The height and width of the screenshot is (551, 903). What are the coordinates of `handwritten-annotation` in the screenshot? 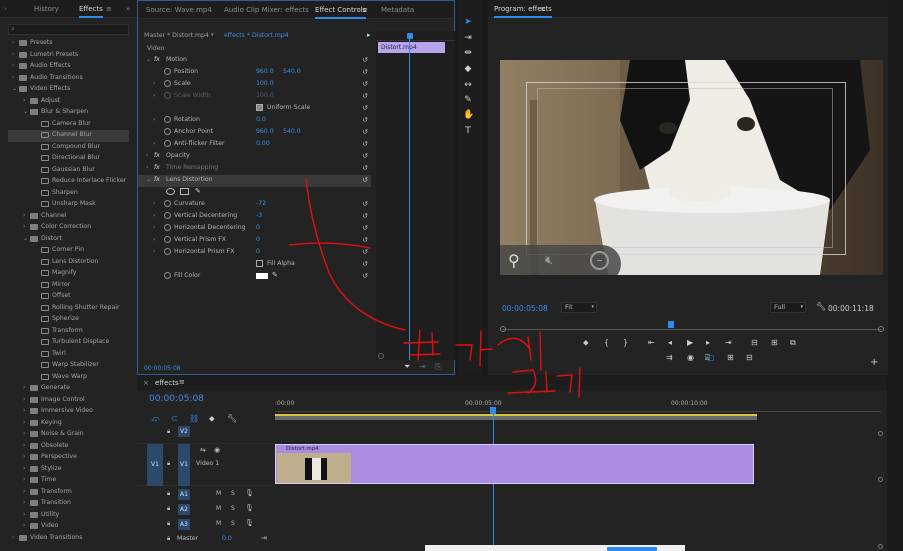 It's located at (435, 288).